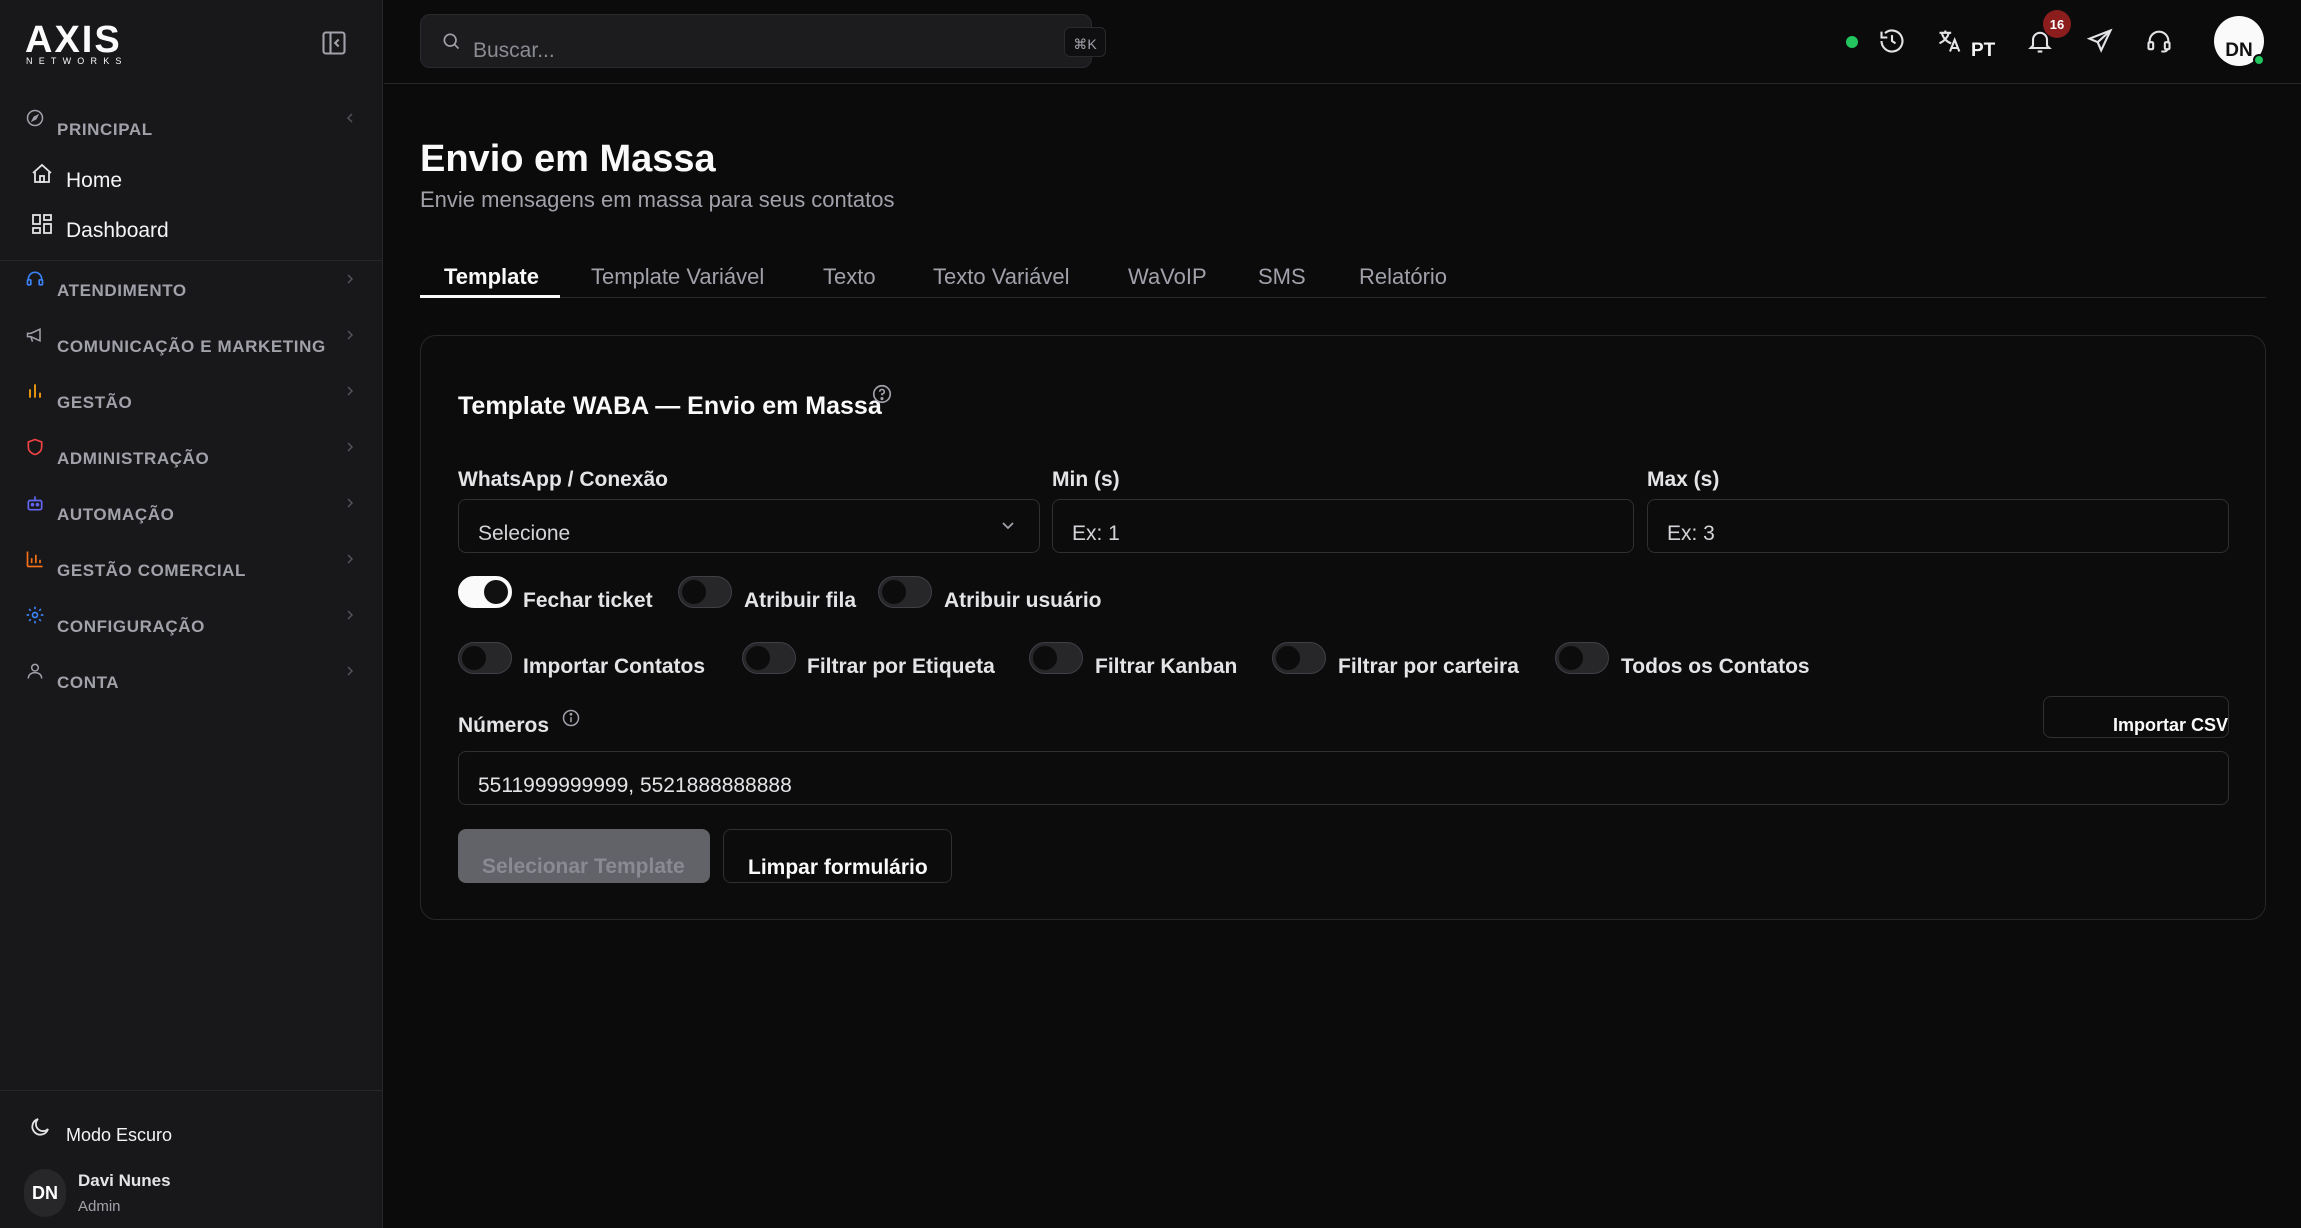 This screenshot has height=1228, width=2301. Describe the element at coordinates (670, 406) in the screenshot. I see `form-title: Template WABA — Envio em Massa` at that location.